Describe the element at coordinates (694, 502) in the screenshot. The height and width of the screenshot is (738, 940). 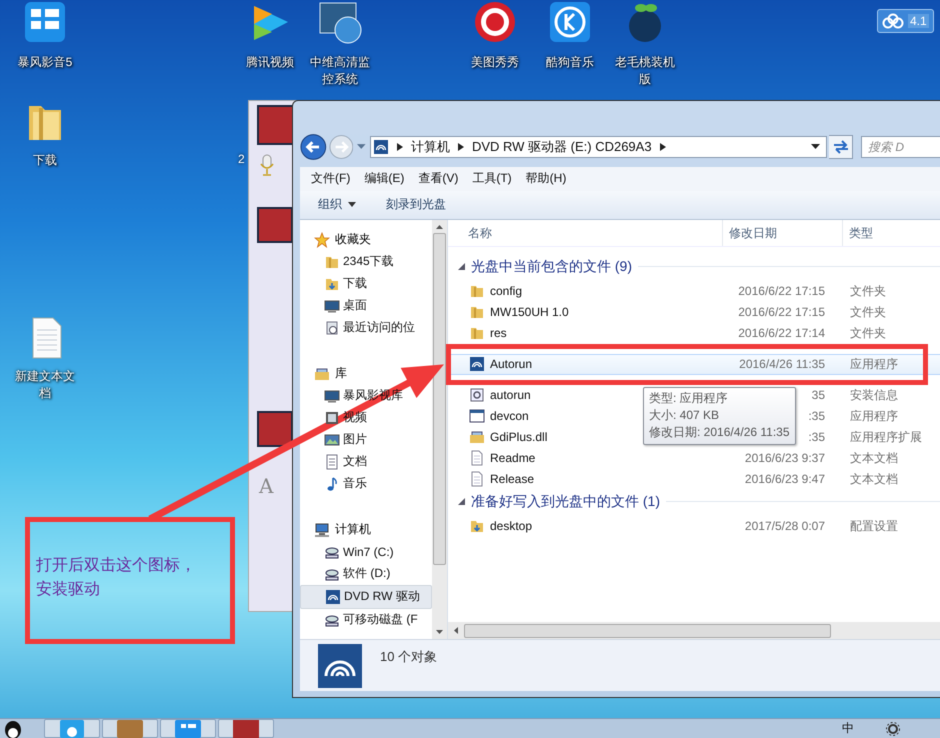
I see `group-header: 准备好写入到光盘中的文件 (1)` at that location.